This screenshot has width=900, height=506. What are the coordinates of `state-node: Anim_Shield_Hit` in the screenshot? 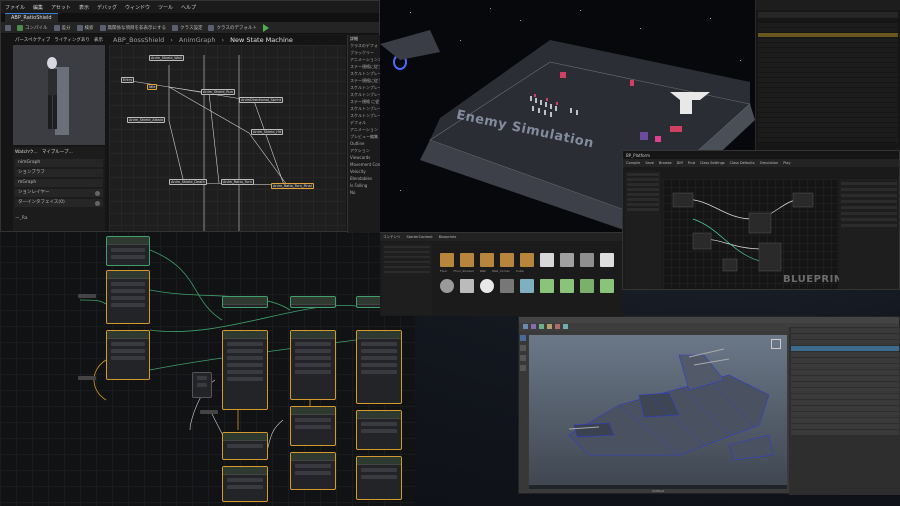 It's located at (267, 132).